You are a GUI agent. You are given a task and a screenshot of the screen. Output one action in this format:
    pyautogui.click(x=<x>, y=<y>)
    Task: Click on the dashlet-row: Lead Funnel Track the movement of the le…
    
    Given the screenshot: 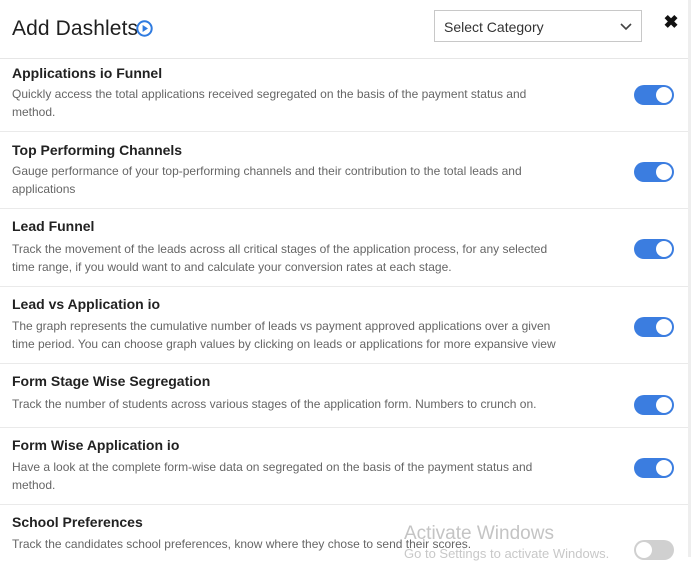 What is the action you would take?
    pyautogui.click(x=344, y=248)
    